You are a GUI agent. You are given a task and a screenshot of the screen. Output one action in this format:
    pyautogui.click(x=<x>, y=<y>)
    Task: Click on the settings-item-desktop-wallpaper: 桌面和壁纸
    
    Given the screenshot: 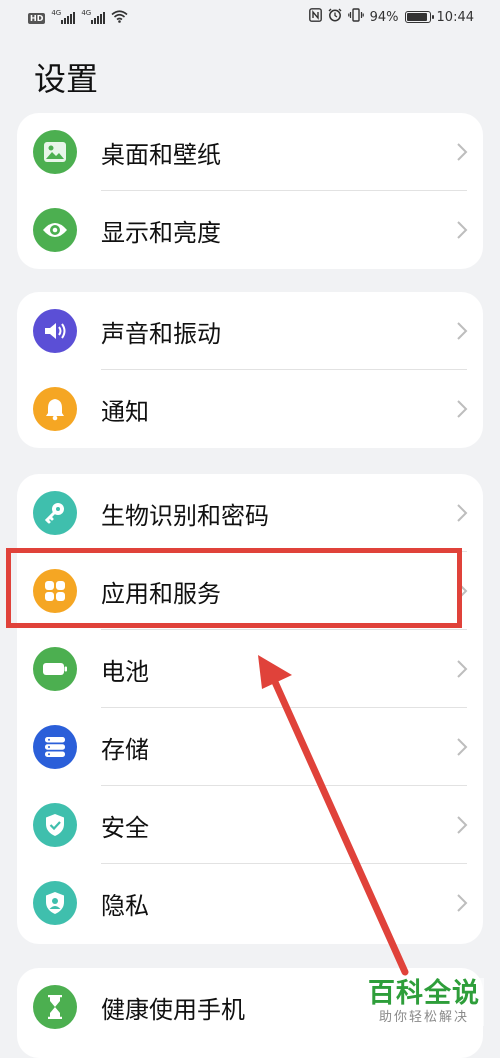 What is the action you would take?
    pyautogui.click(x=250, y=152)
    